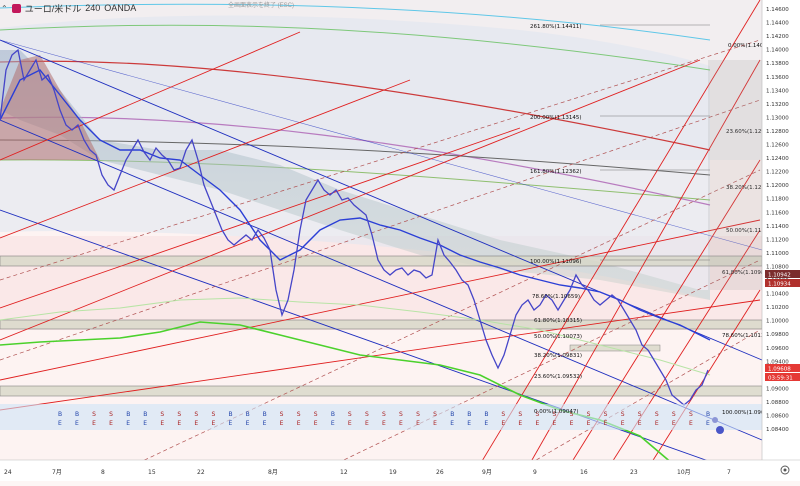 The image size is (800, 486). What do you see at coordinates (261, 6) in the screenshot?
I see `fullscreen-hint: 全画面表示を終了 (ESC)` at bounding box center [261, 6].